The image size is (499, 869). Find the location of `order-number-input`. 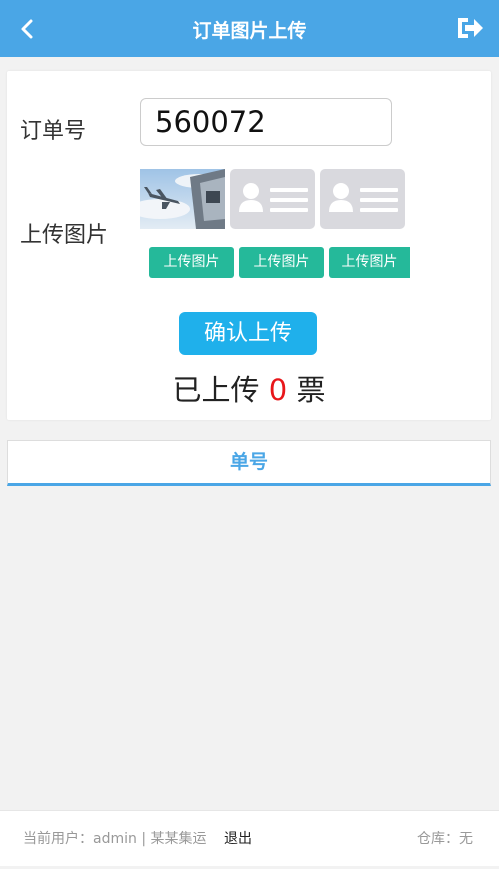

order-number-input is located at coordinates (266, 122).